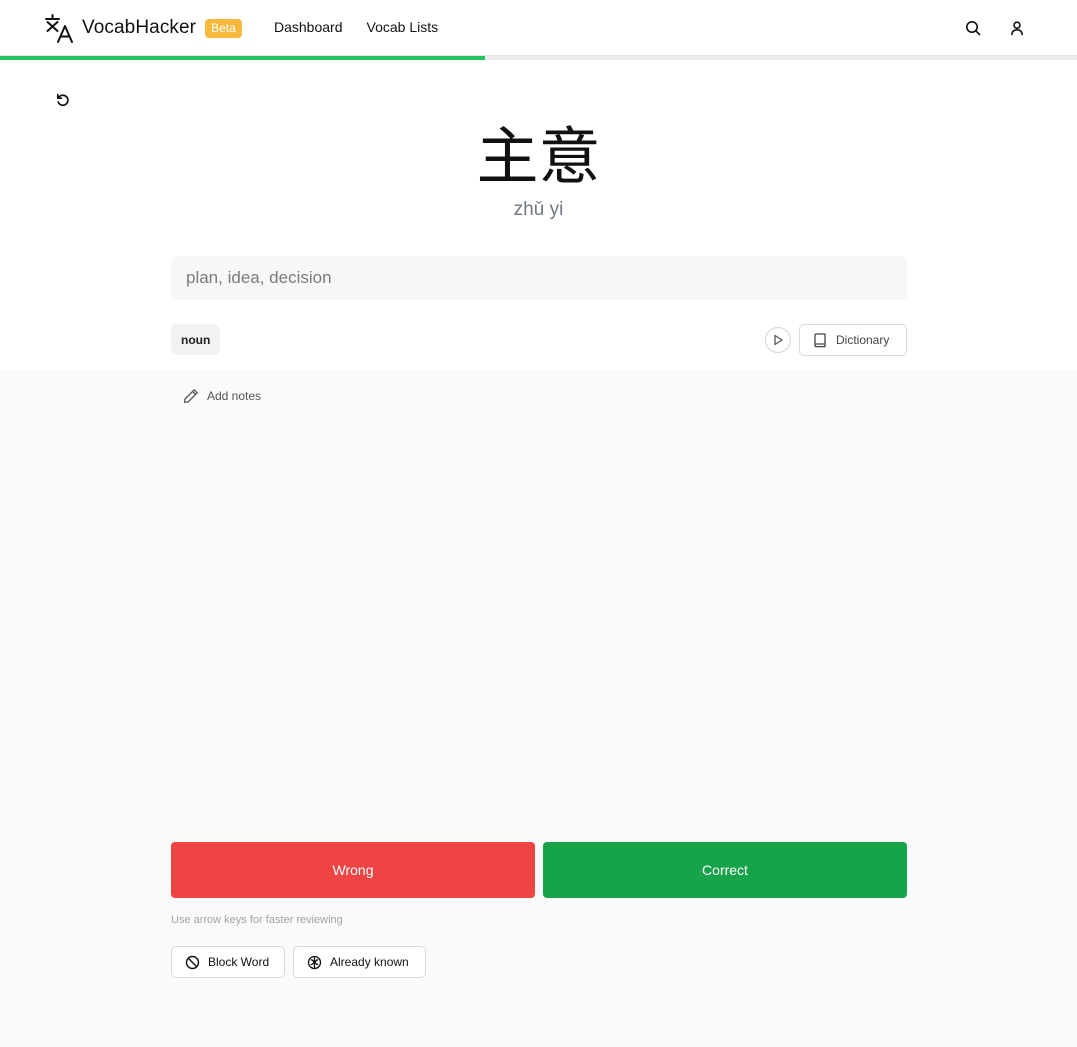 Image resolution: width=1077 pixels, height=1047 pixels. I want to click on ban-icon, so click(192, 962).